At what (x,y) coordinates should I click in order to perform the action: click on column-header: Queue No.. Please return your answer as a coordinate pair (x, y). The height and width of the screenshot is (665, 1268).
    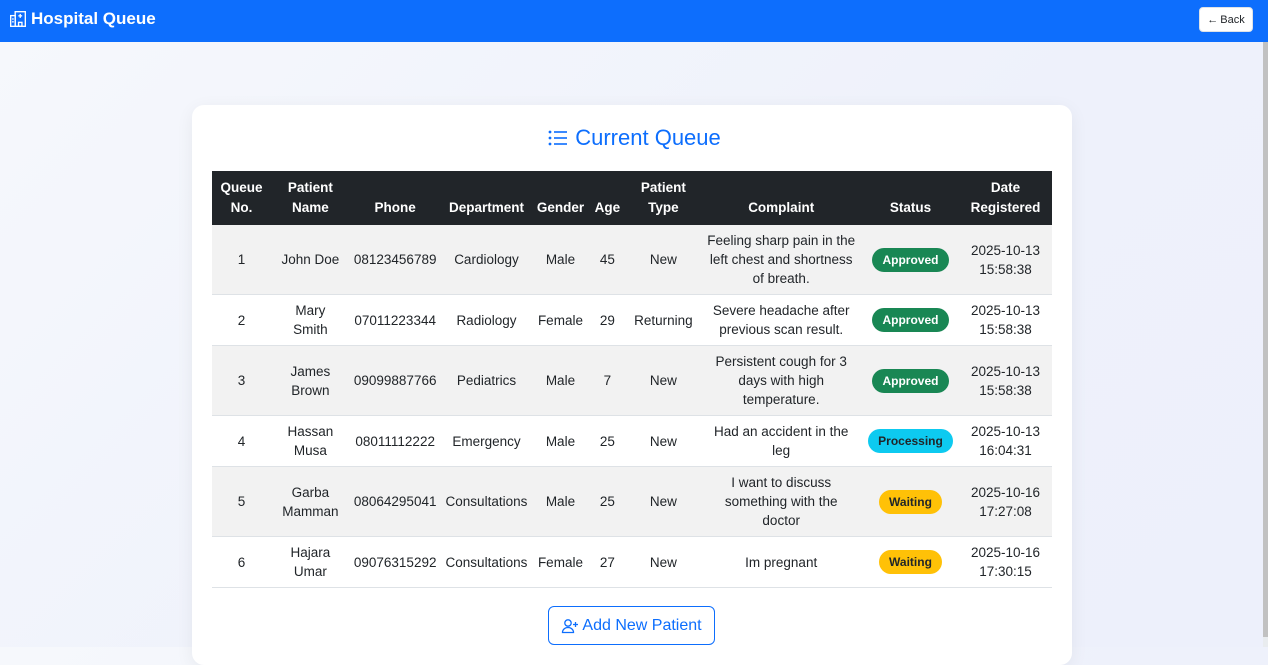
    Looking at the image, I should click on (241, 198).